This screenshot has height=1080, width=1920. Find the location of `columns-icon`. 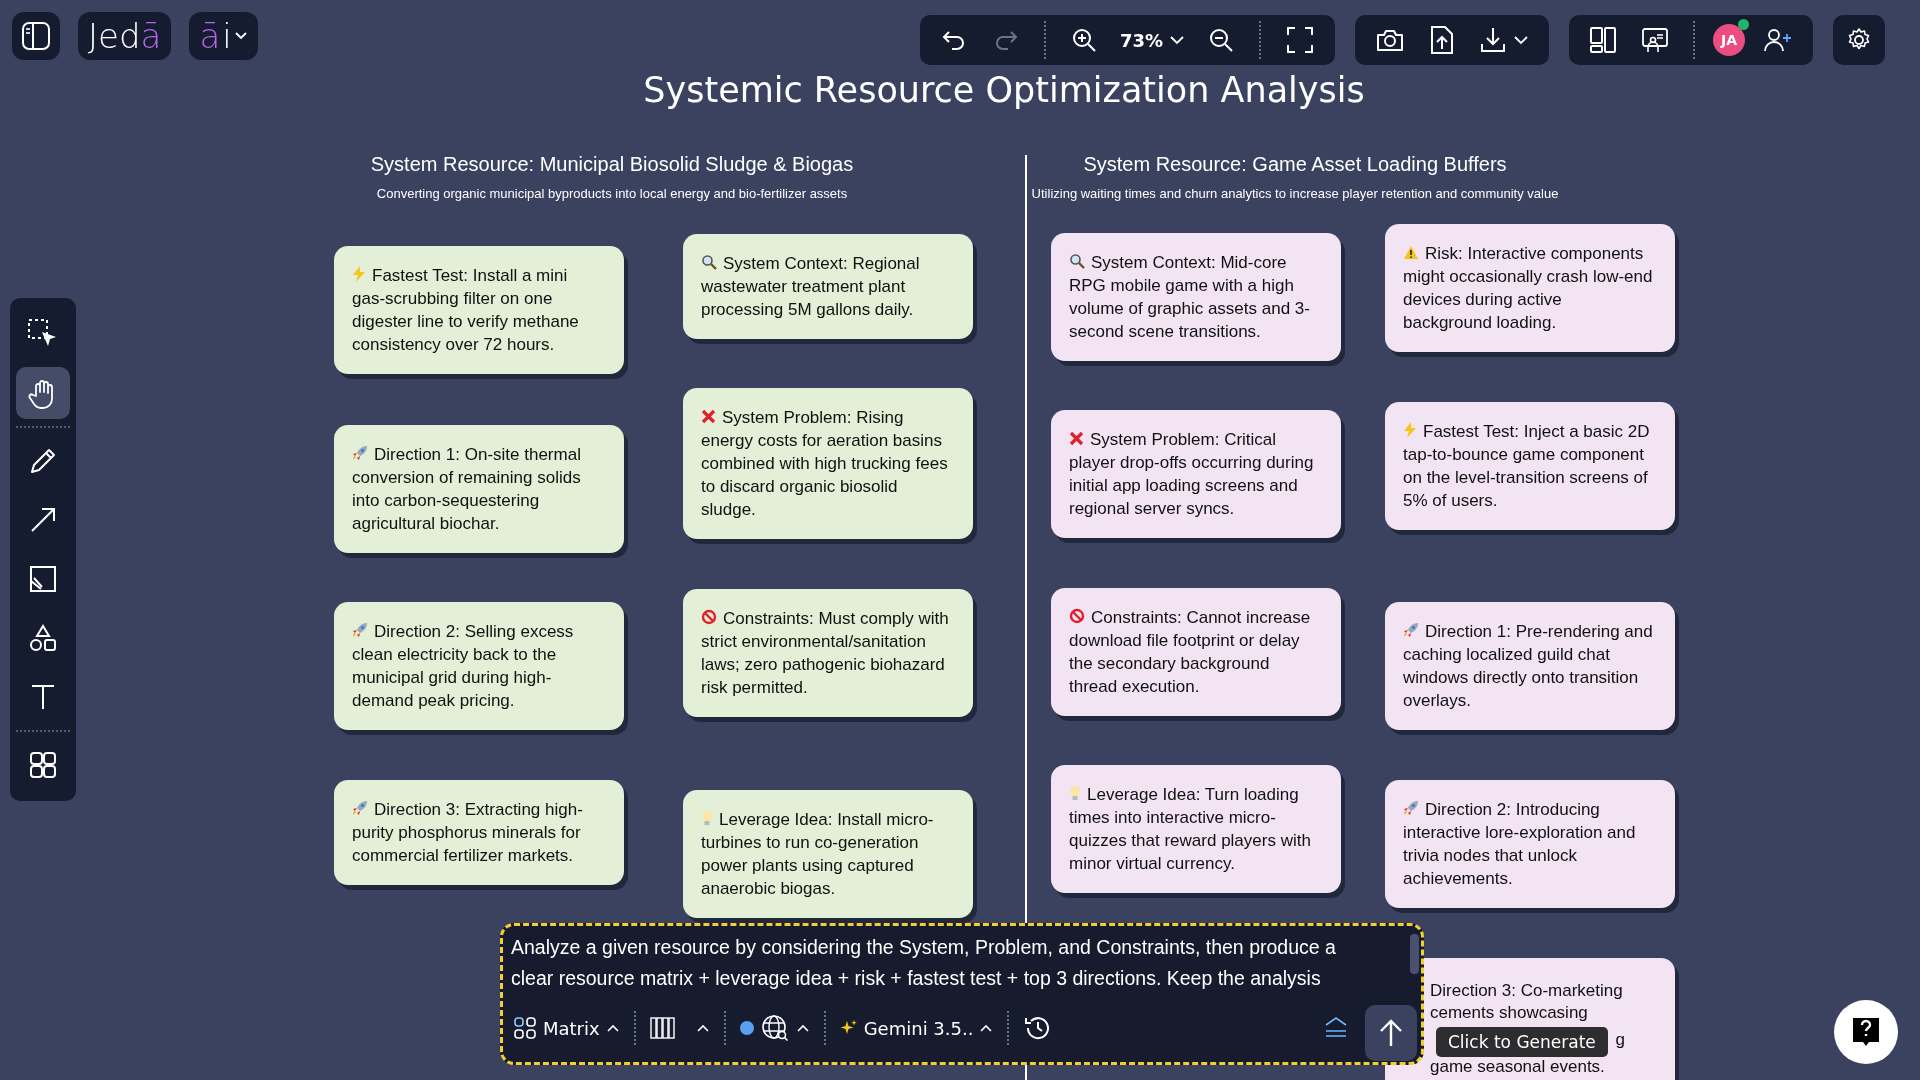

columns-icon is located at coordinates (662, 1028).